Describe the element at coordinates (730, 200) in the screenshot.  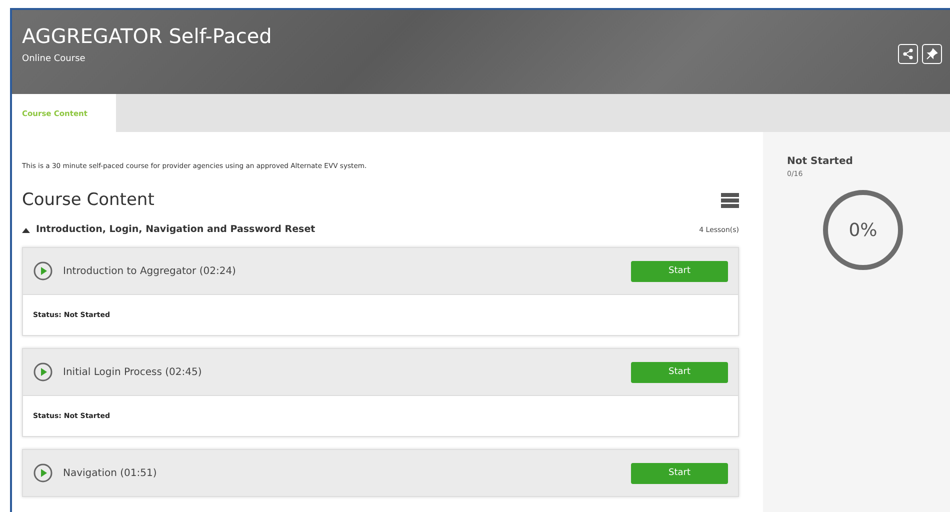
I see `list-view-icon` at that location.